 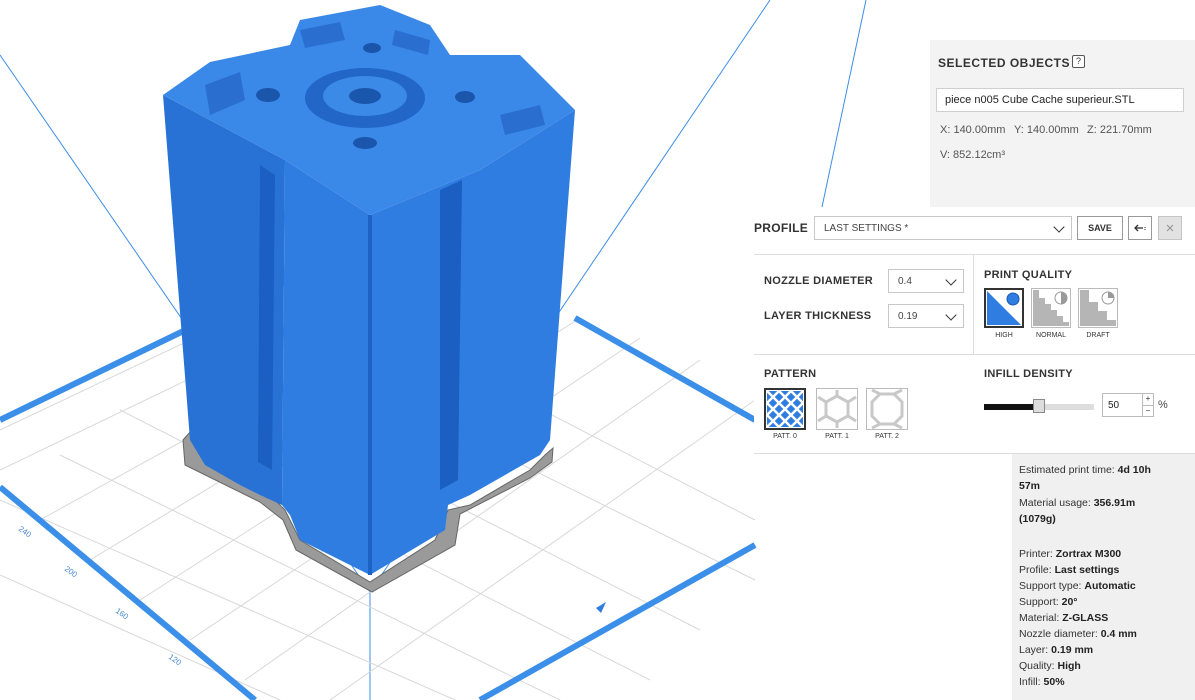 I want to click on support-line: Support: 20°, so click(x=1048, y=602).